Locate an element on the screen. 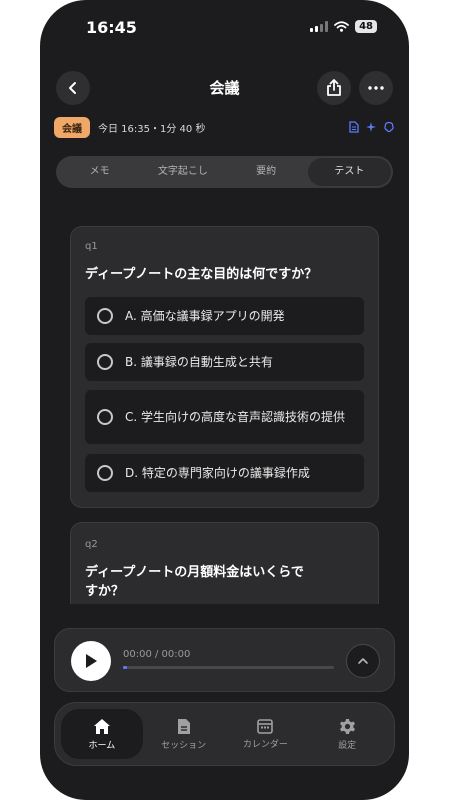  option-label: B. 議事録の自動生成と共有 is located at coordinates (199, 361).